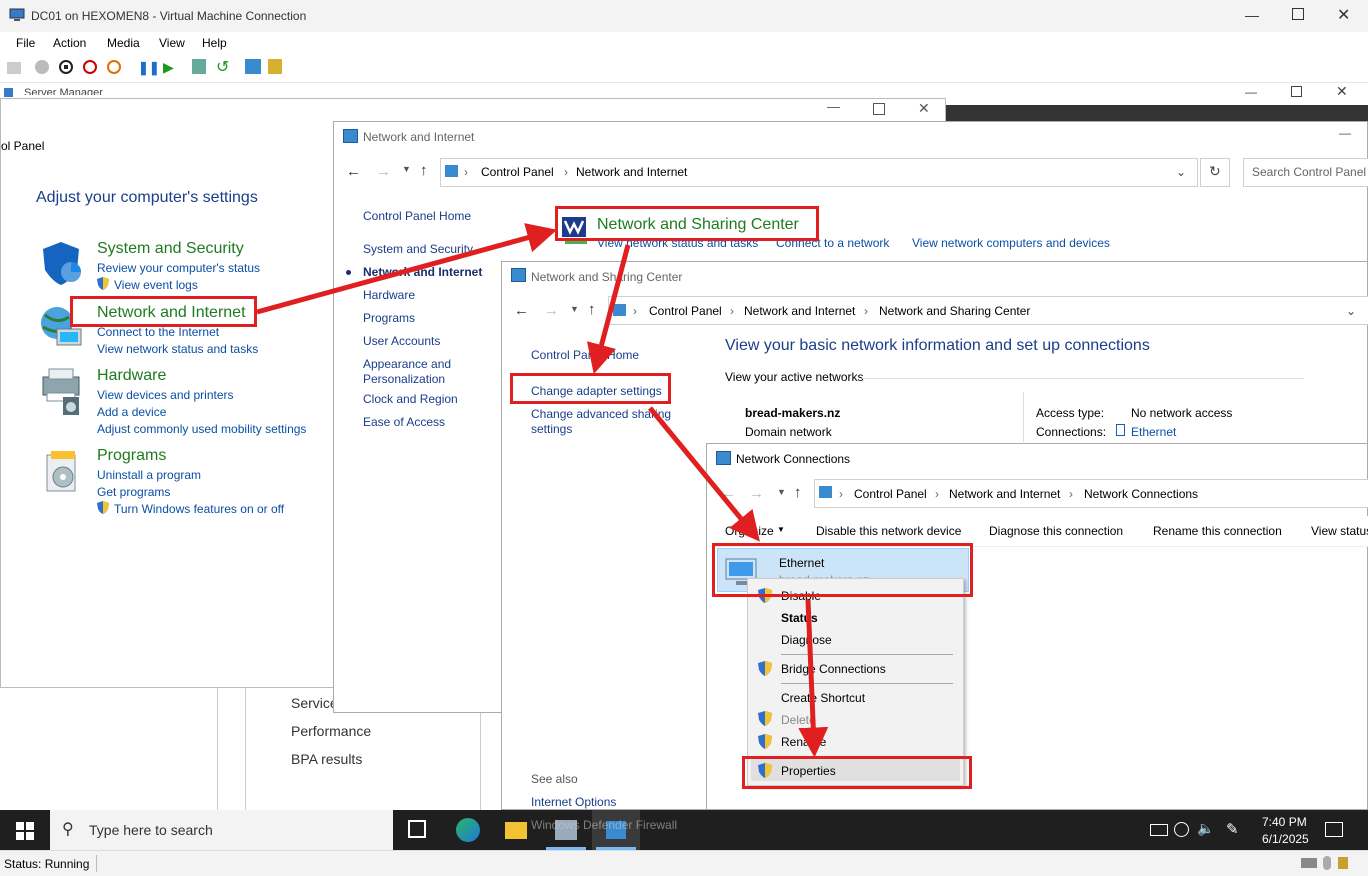 The image size is (1368, 876). Describe the element at coordinates (604, 825) in the screenshot. I see `nsc-see-also-firewall: Windows Defender Firewall` at that location.